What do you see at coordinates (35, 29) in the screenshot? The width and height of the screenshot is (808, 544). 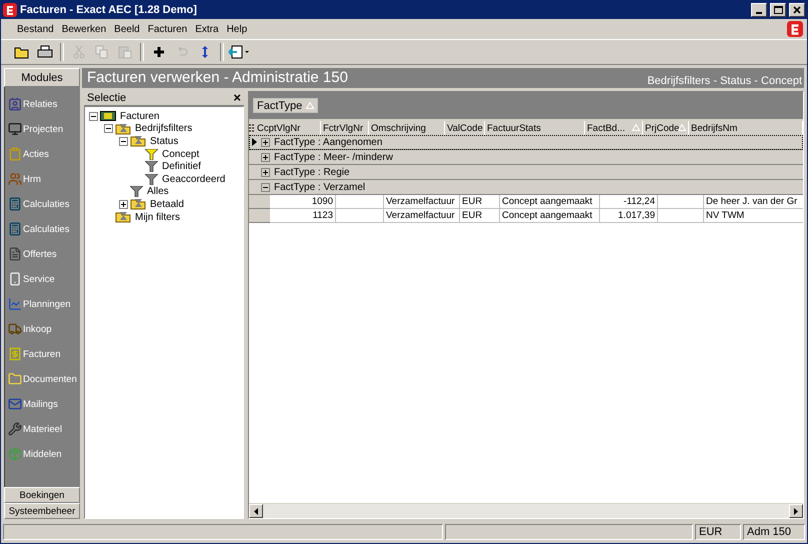 I see `menu-item: Bestand` at bounding box center [35, 29].